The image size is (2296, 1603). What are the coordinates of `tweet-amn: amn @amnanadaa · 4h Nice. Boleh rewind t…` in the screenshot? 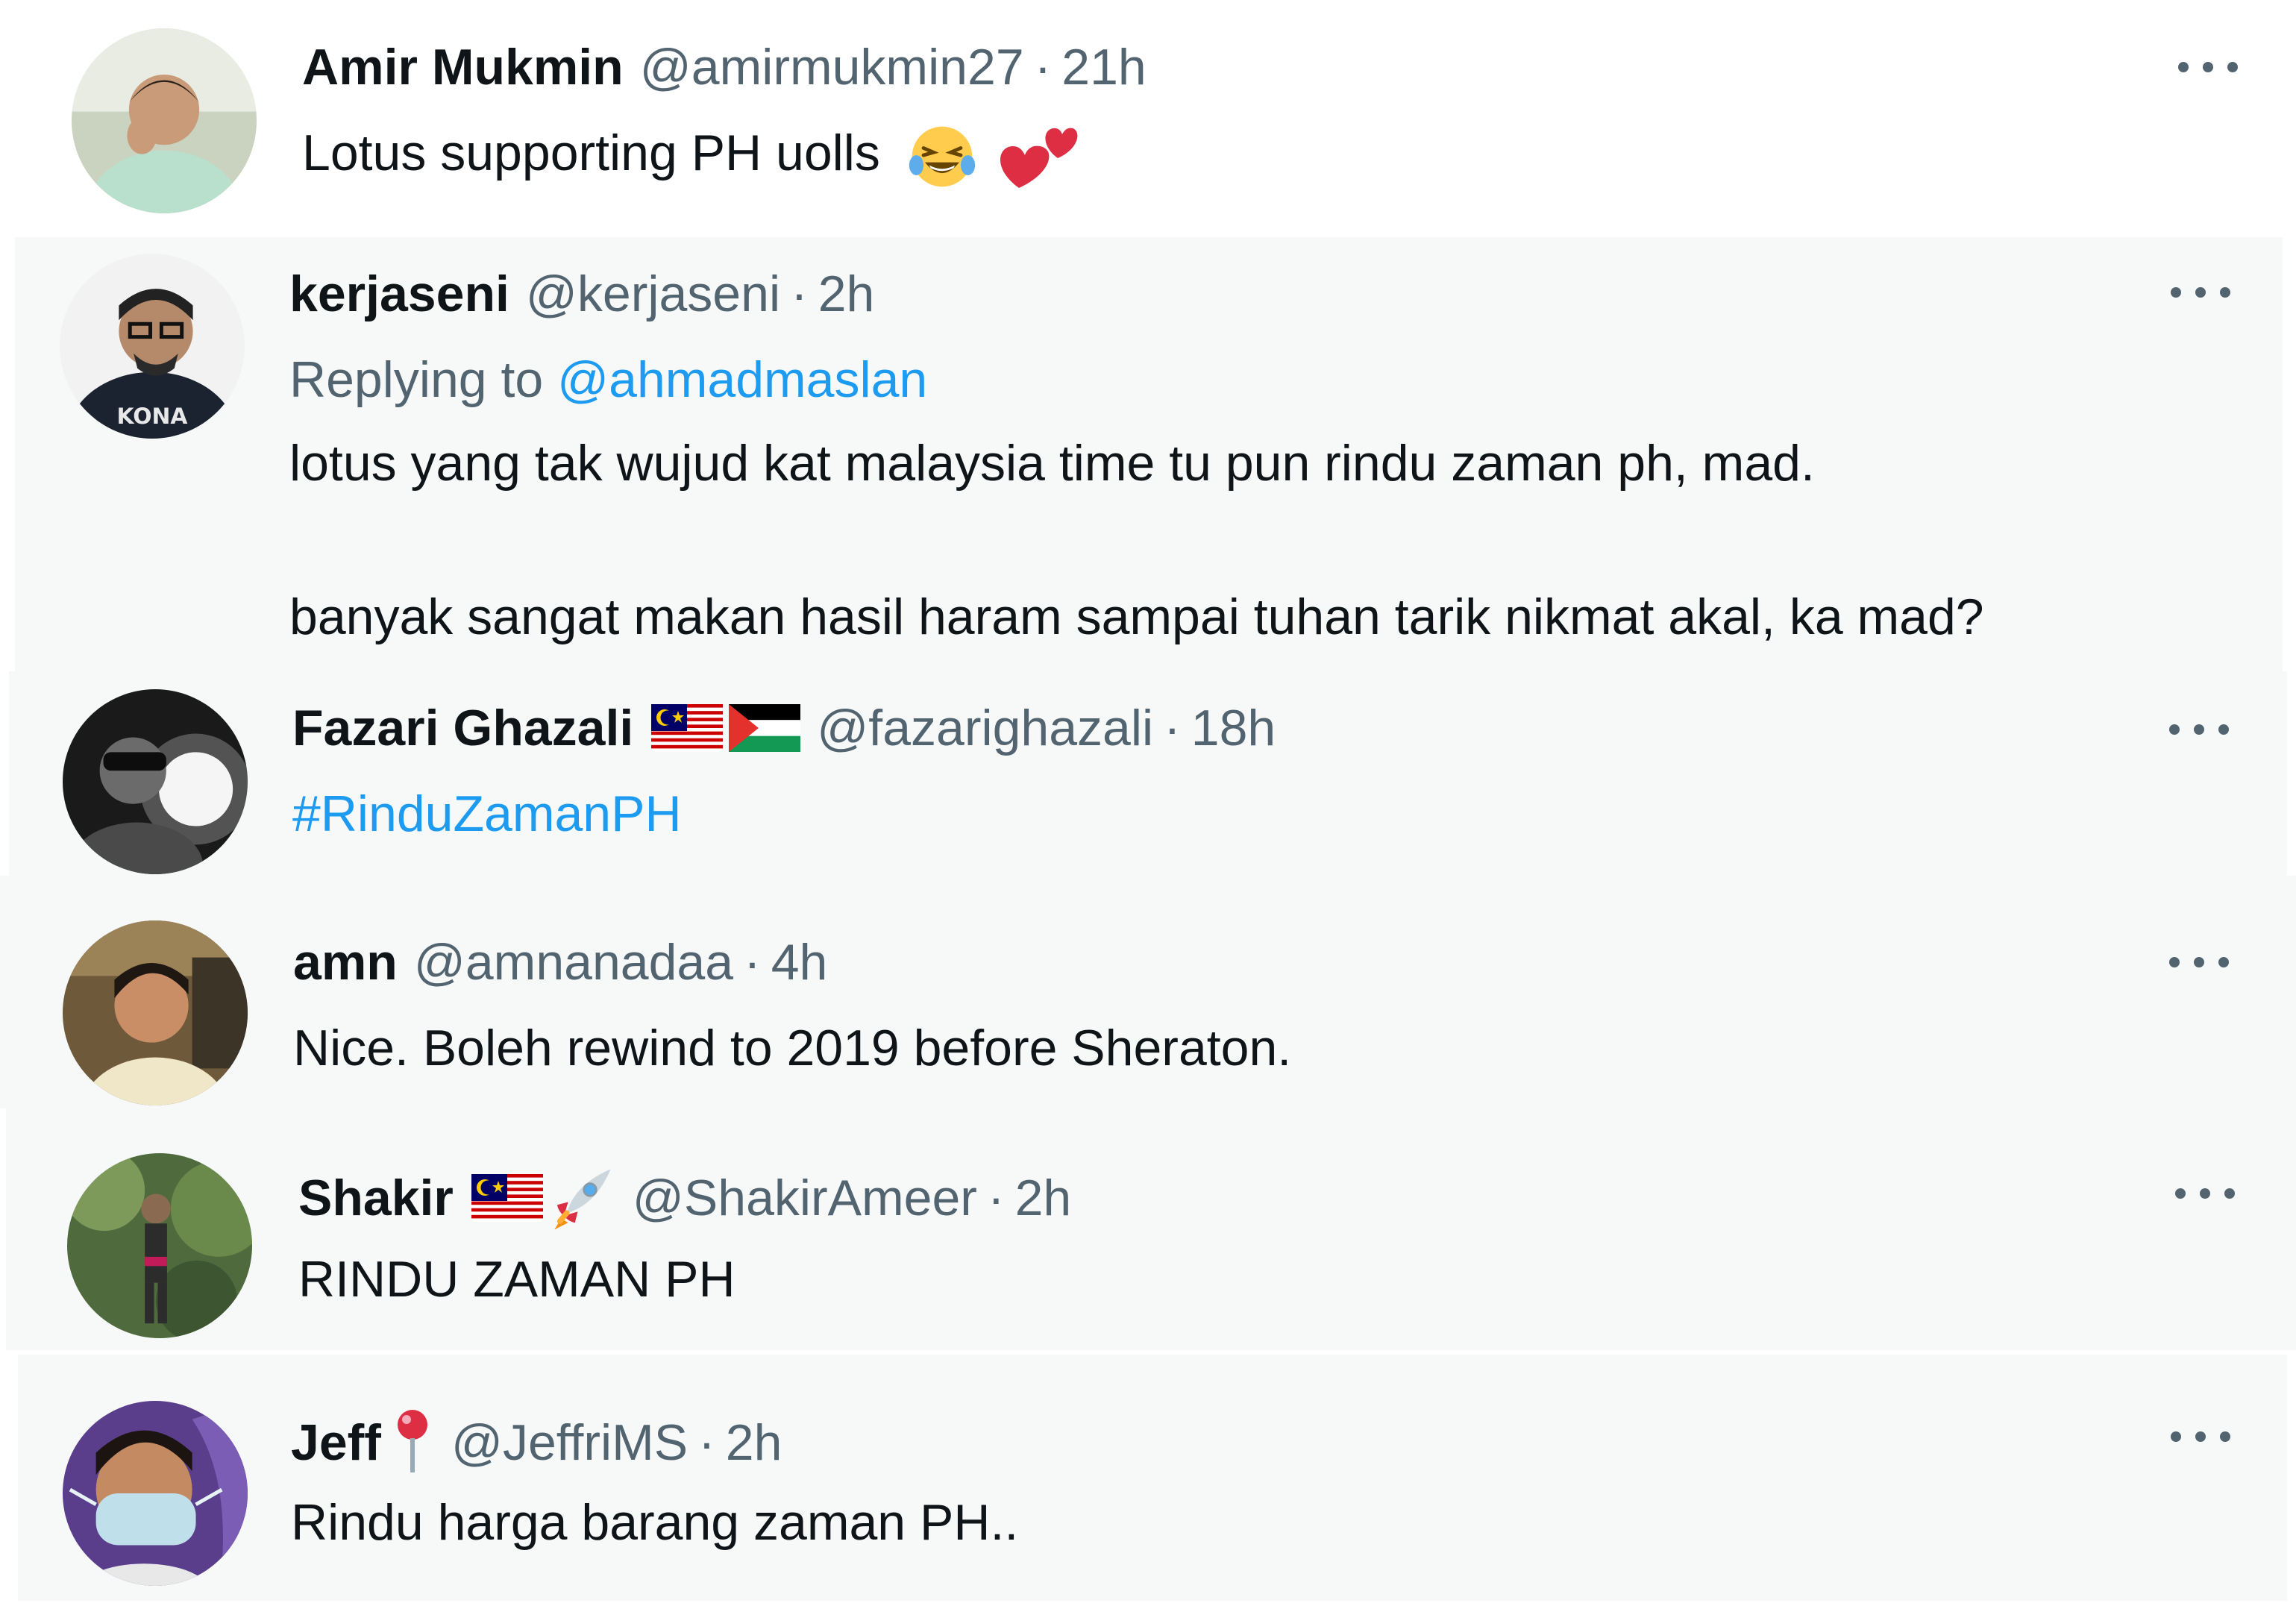 It's located at (1148, 992).